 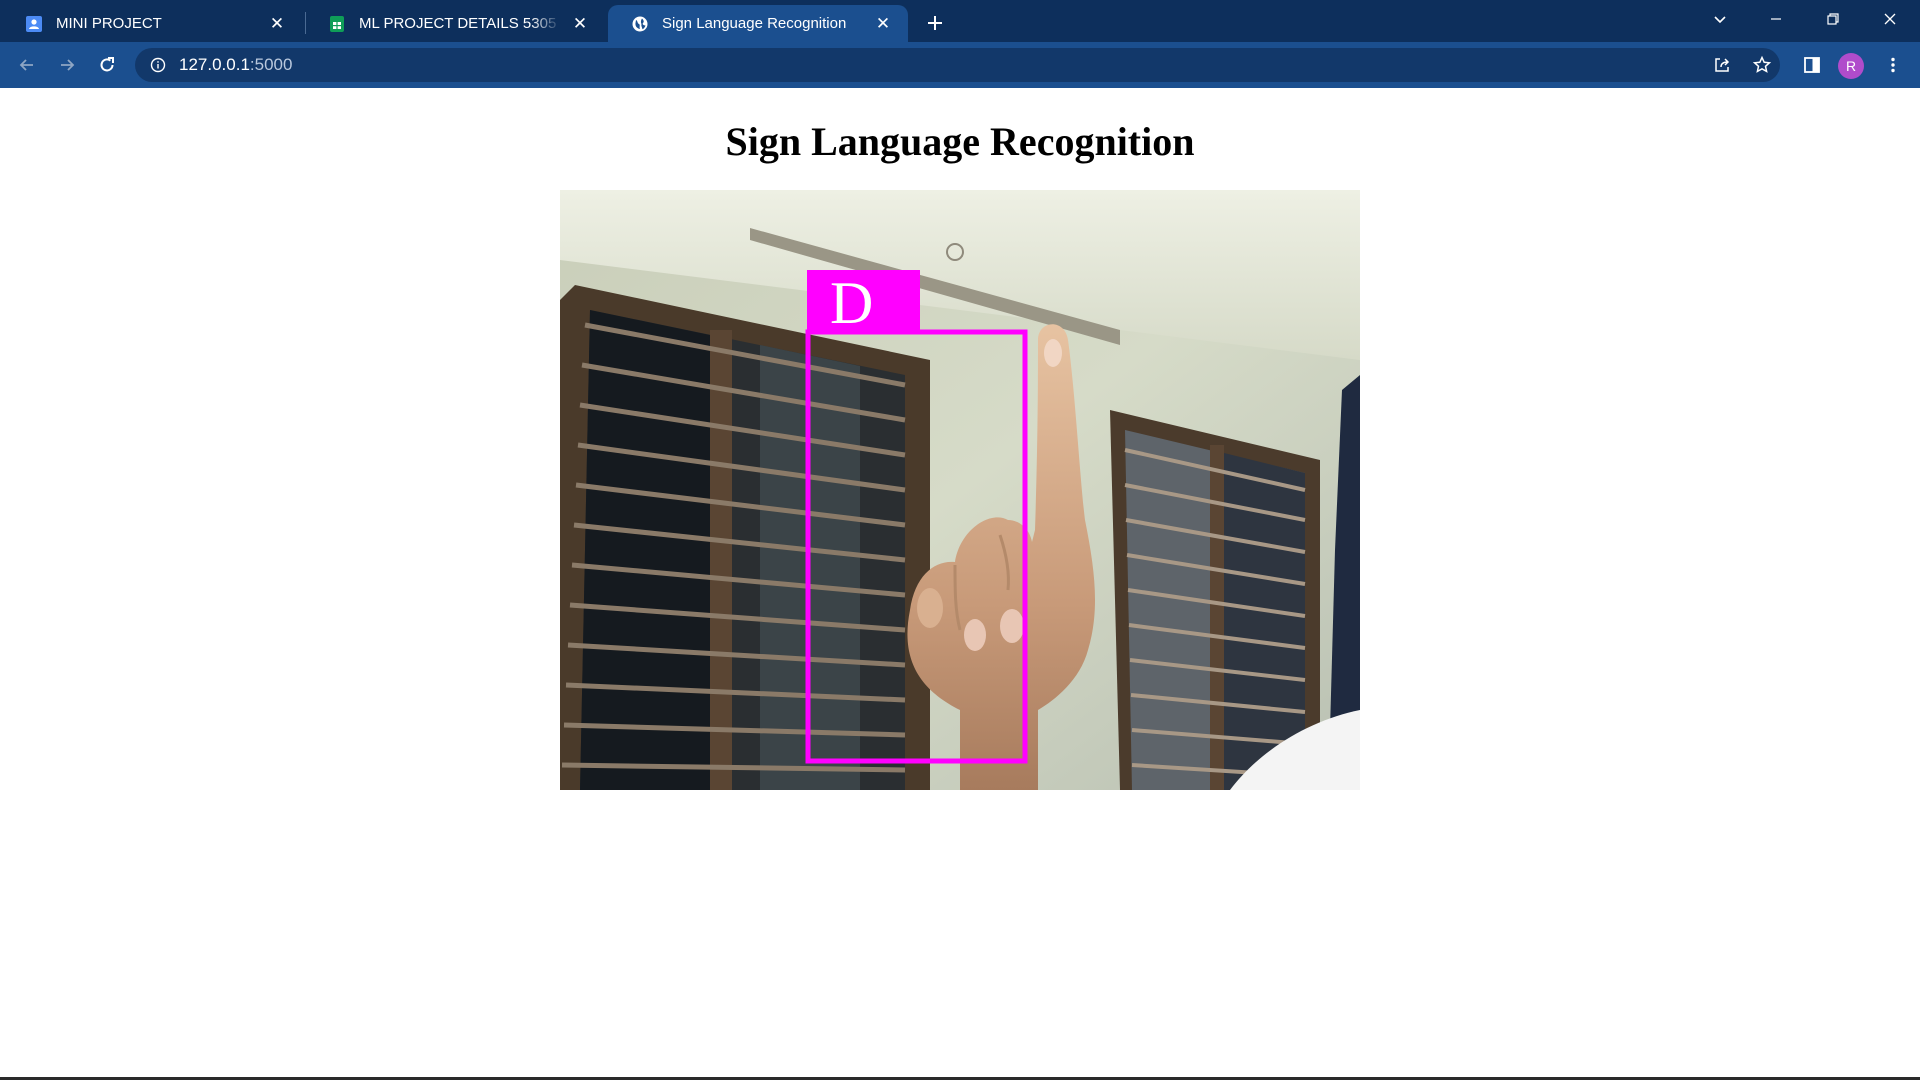 I want to click on browser-toolbar: 127.0.0.1:5000 R, so click(x=960, y=65).